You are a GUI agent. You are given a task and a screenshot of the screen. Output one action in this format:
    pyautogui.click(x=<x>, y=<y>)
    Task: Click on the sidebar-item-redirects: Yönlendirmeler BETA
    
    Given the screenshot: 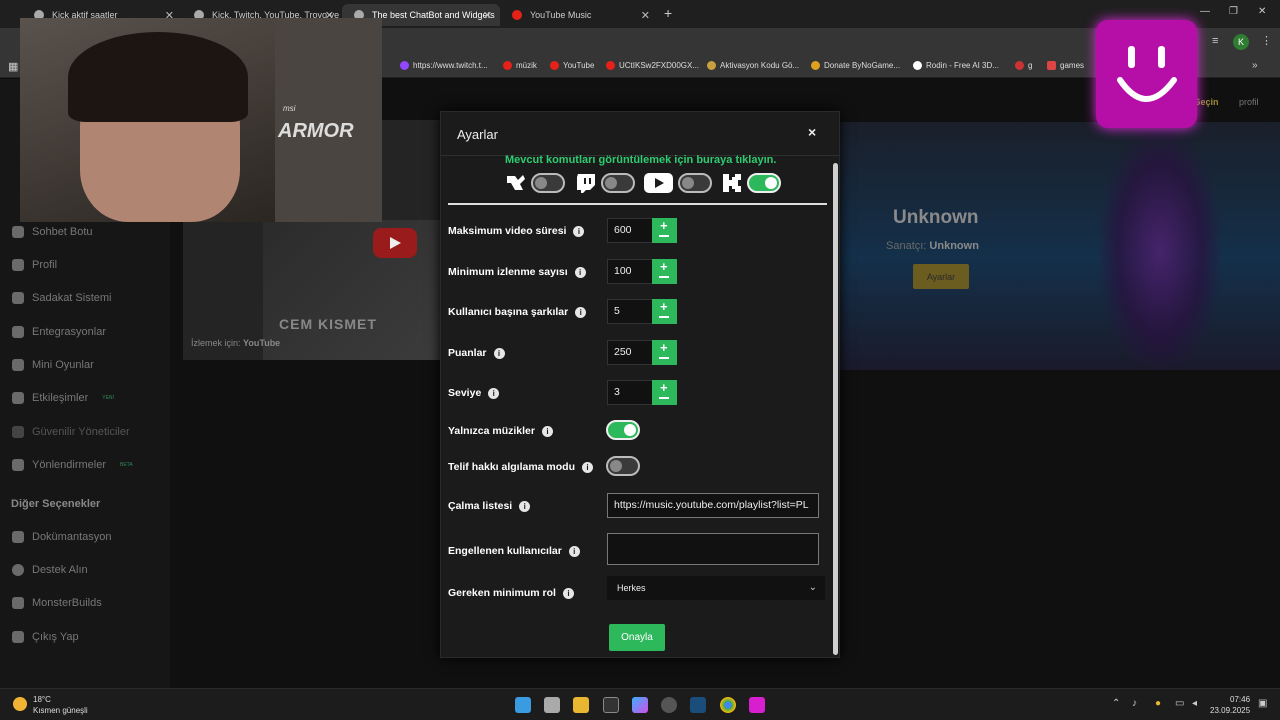 What is the action you would take?
    pyautogui.click(x=72, y=465)
    